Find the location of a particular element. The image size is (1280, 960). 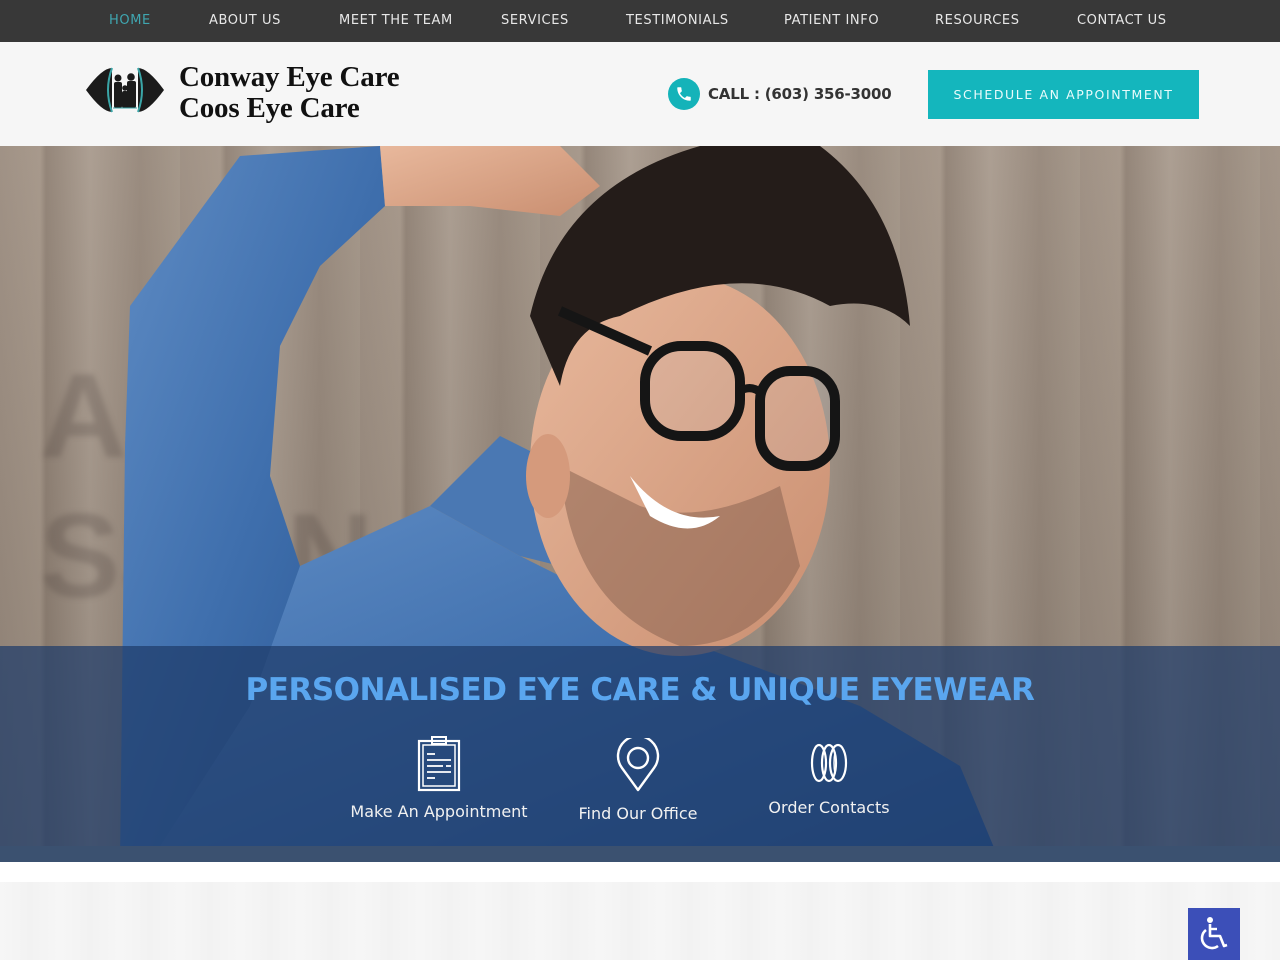

logo-text: Conway Eye Care Coos Eye Care is located at coordinates (289, 92).